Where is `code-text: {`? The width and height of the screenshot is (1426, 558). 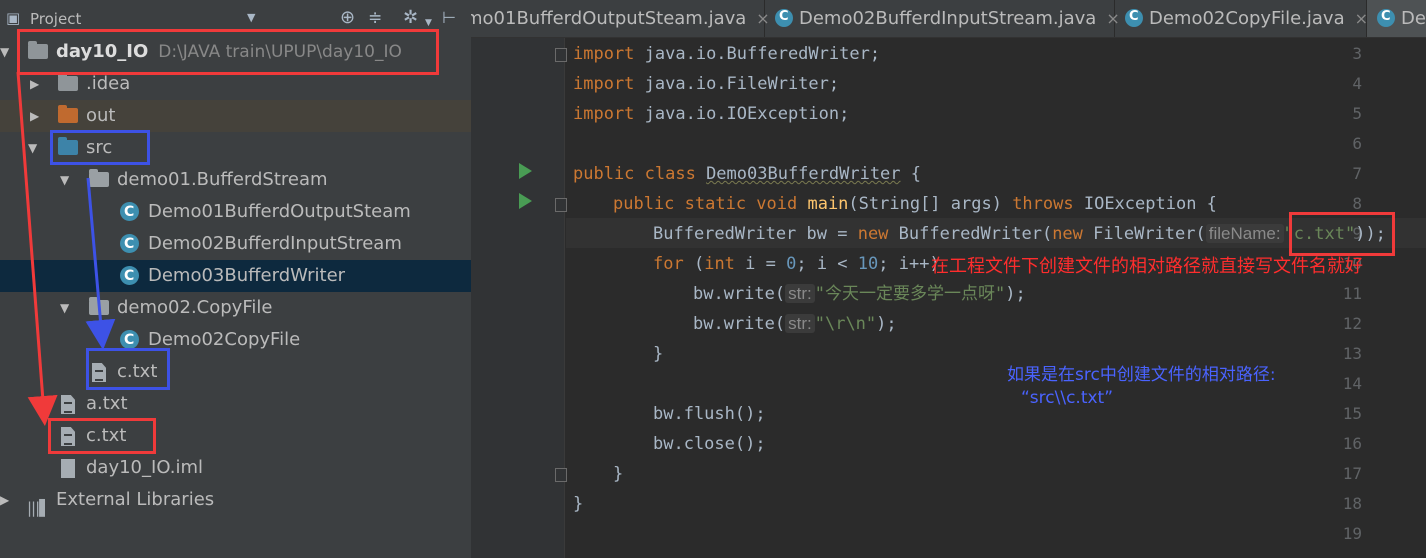
code-text: { is located at coordinates (911, 174).